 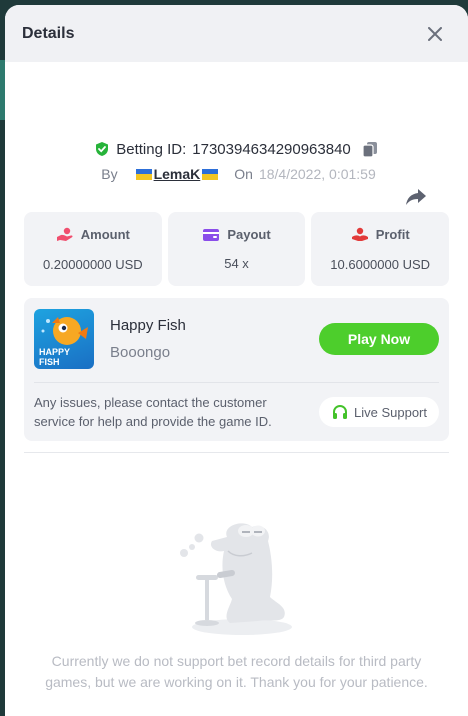 What do you see at coordinates (380, 249) in the screenshot?
I see `stat-profit: Profit 10.6000000 USD` at bounding box center [380, 249].